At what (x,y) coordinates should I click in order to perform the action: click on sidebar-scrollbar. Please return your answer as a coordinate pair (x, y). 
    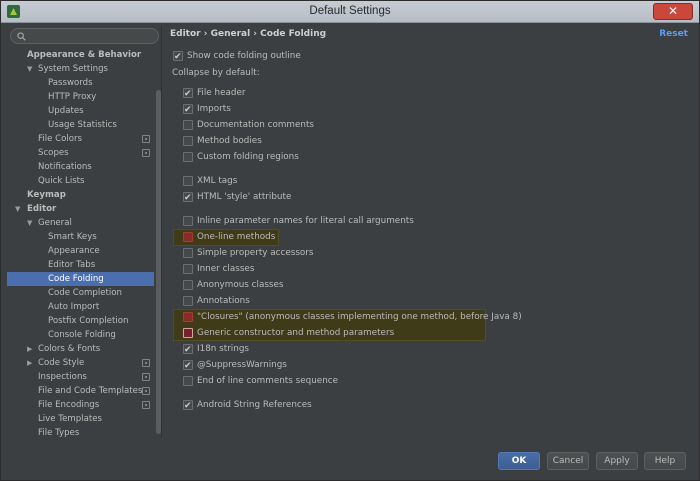
    Looking at the image, I should click on (158, 251).